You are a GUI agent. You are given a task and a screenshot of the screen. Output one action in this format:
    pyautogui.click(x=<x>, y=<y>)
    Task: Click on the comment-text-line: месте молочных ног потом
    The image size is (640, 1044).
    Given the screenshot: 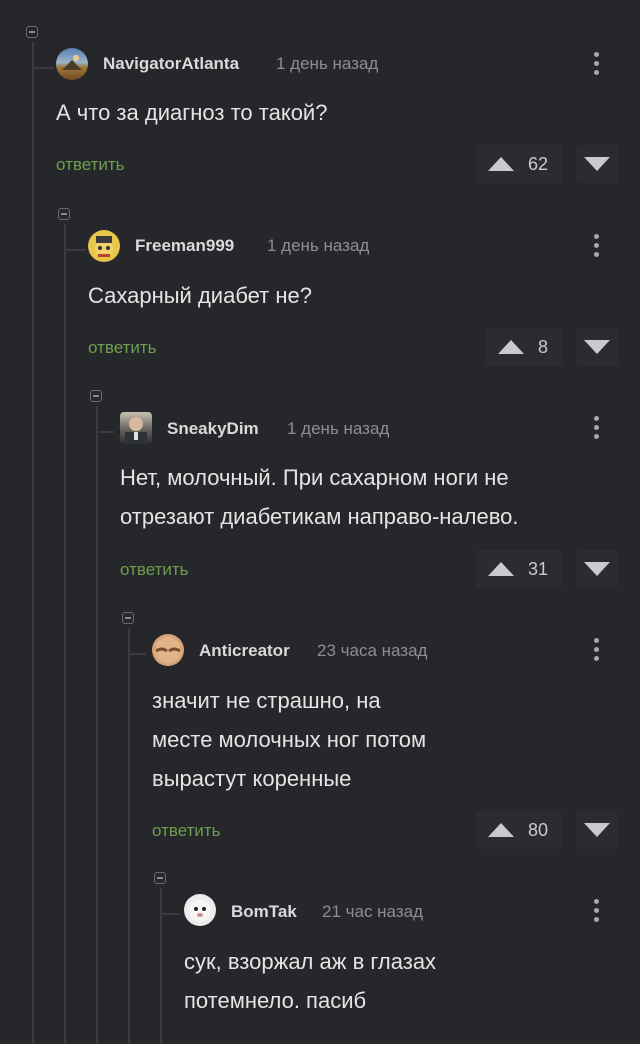 What is the action you would take?
    pyautogui.click(x=289, y=739)
    